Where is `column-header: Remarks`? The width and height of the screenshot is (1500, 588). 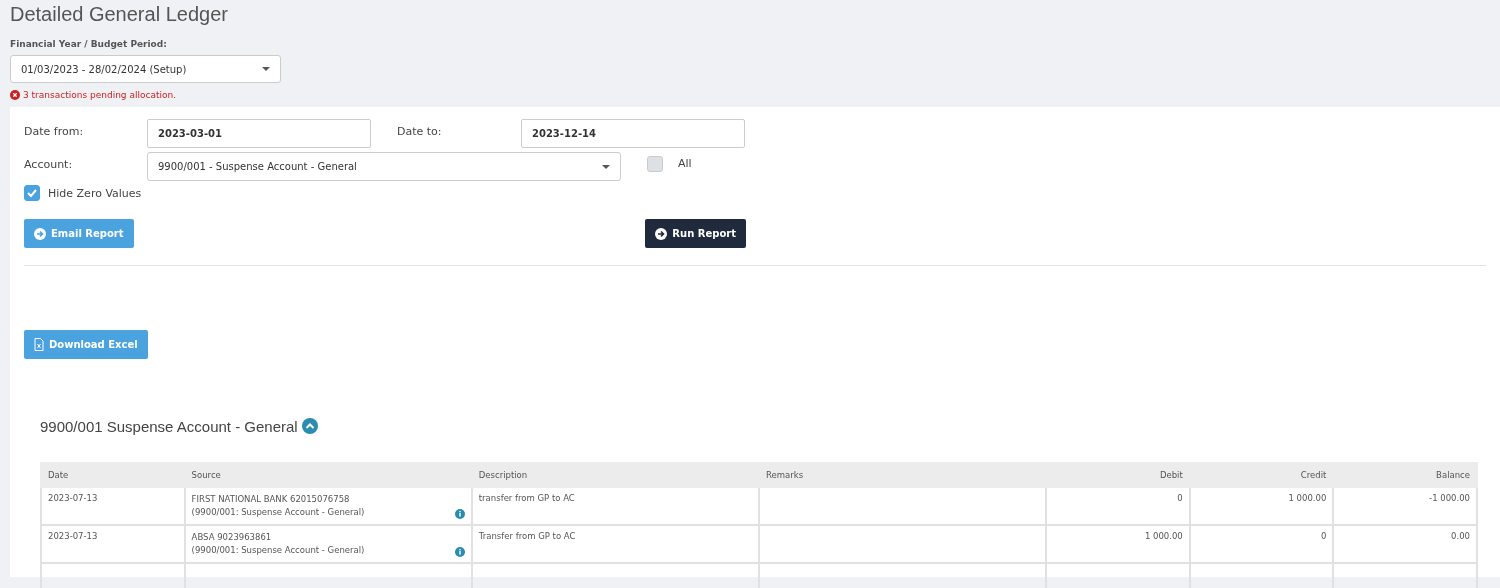
column-header: Remarks is located at coordinates (902, 475).